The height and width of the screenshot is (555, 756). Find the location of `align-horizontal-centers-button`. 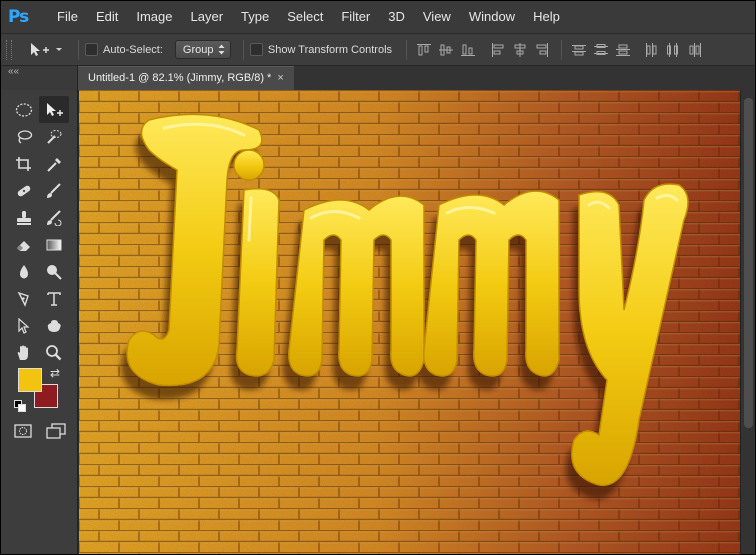

align-horizontal-centers-button is located at coordinates (520, 50).